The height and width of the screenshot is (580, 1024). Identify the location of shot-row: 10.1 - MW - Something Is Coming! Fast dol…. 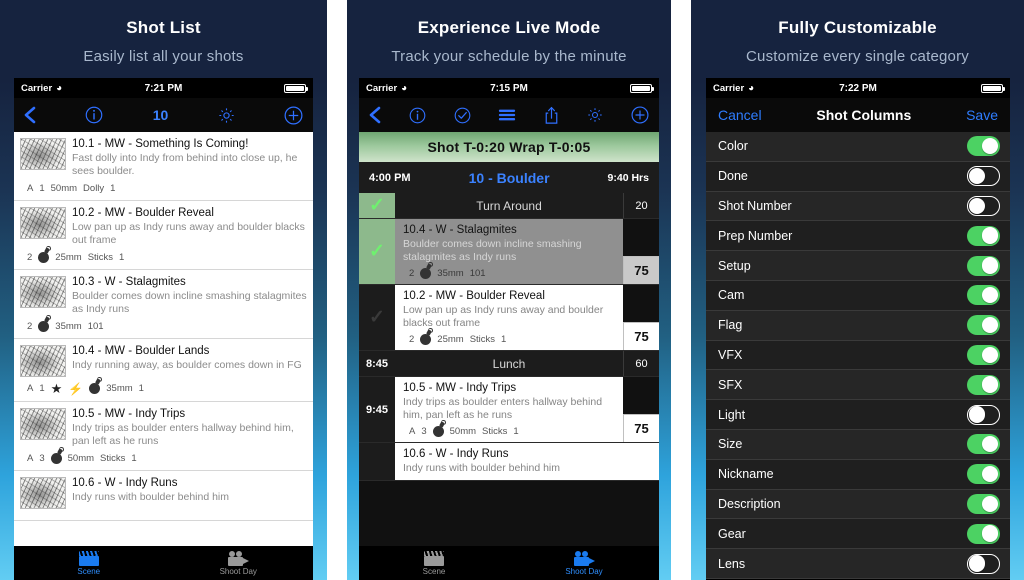
(163, 166).